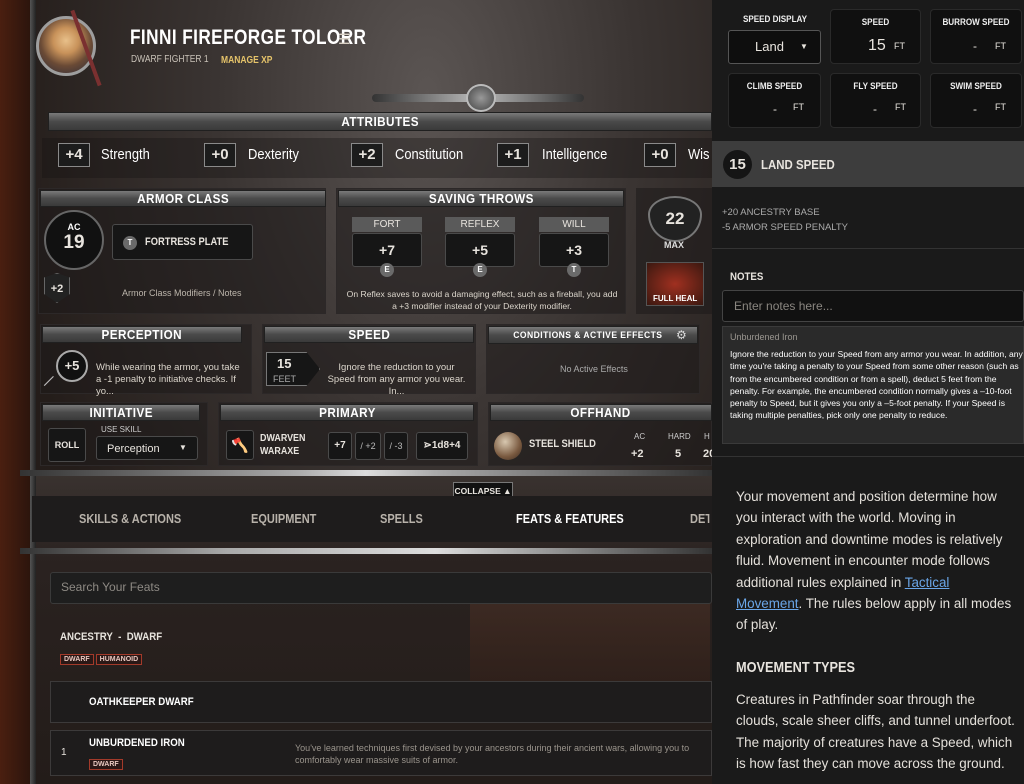 This screenshot has width=1024, height=784. What do you see at coordinates (975, 109) in the screenshot?
I see `swim-speed-value: -` at bounding box center [975, 109].